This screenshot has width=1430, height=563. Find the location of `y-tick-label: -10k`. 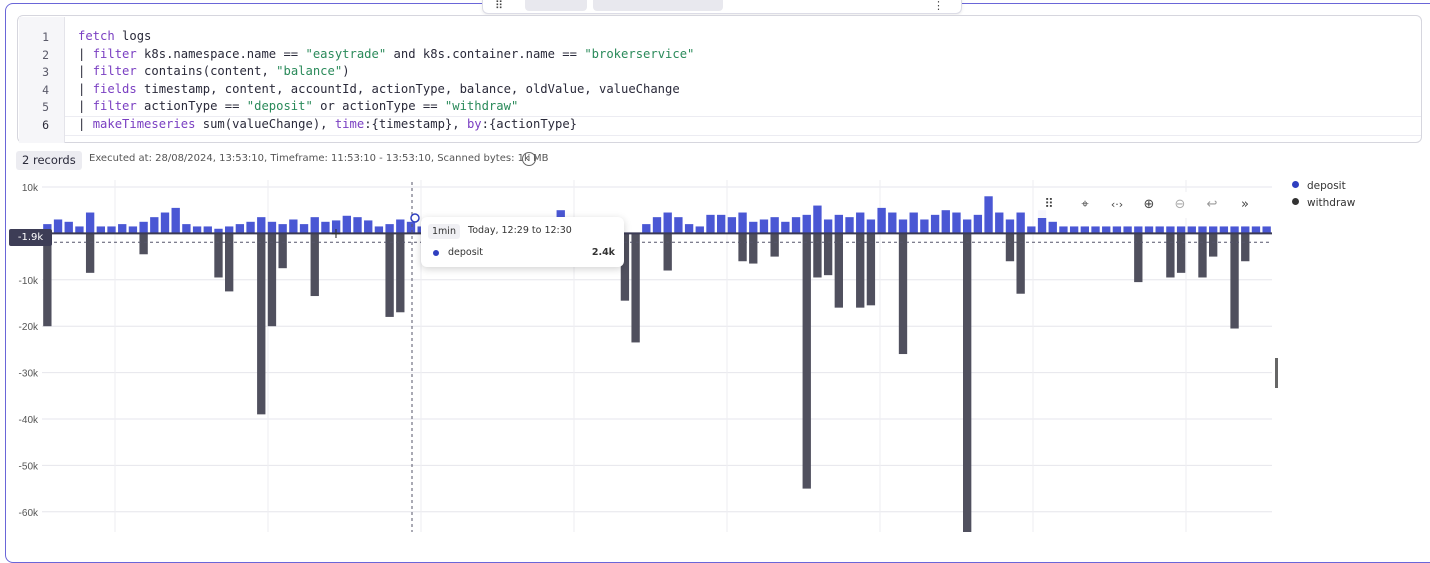

y-tick-label: -10k is located at coordinates (29, 281).